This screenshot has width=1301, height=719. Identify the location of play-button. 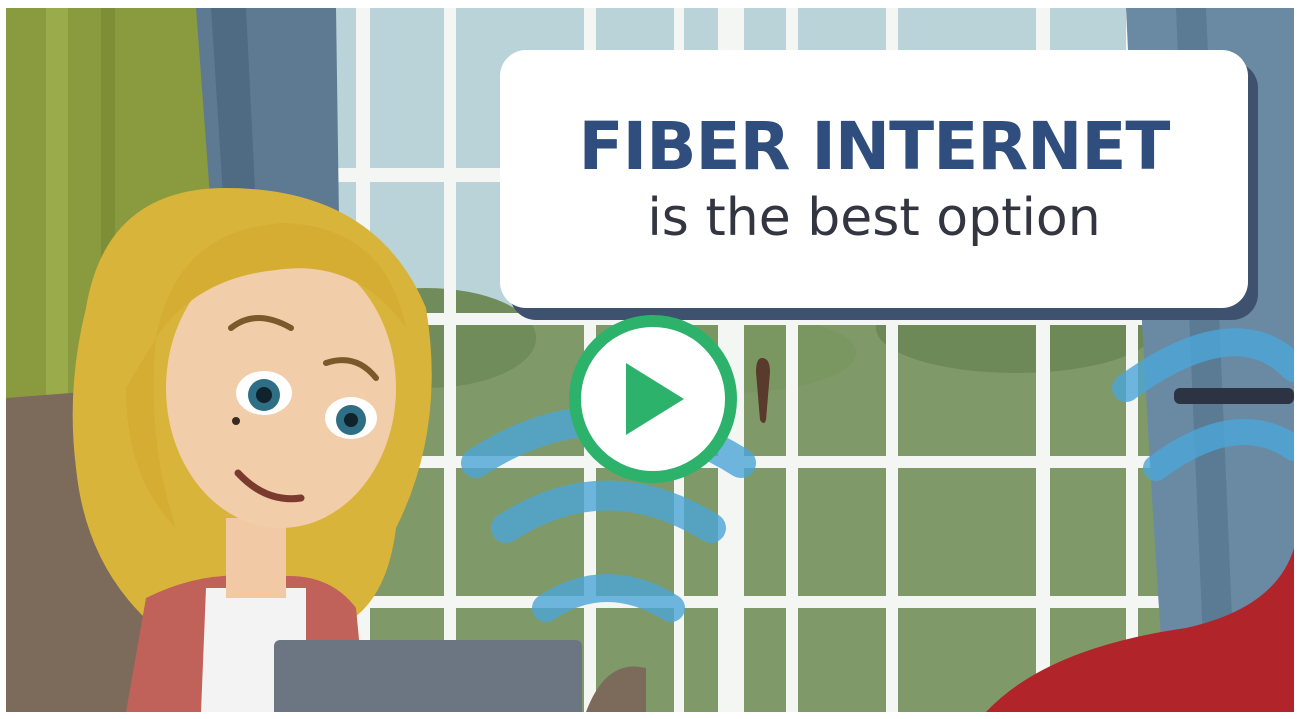
(653, 399).